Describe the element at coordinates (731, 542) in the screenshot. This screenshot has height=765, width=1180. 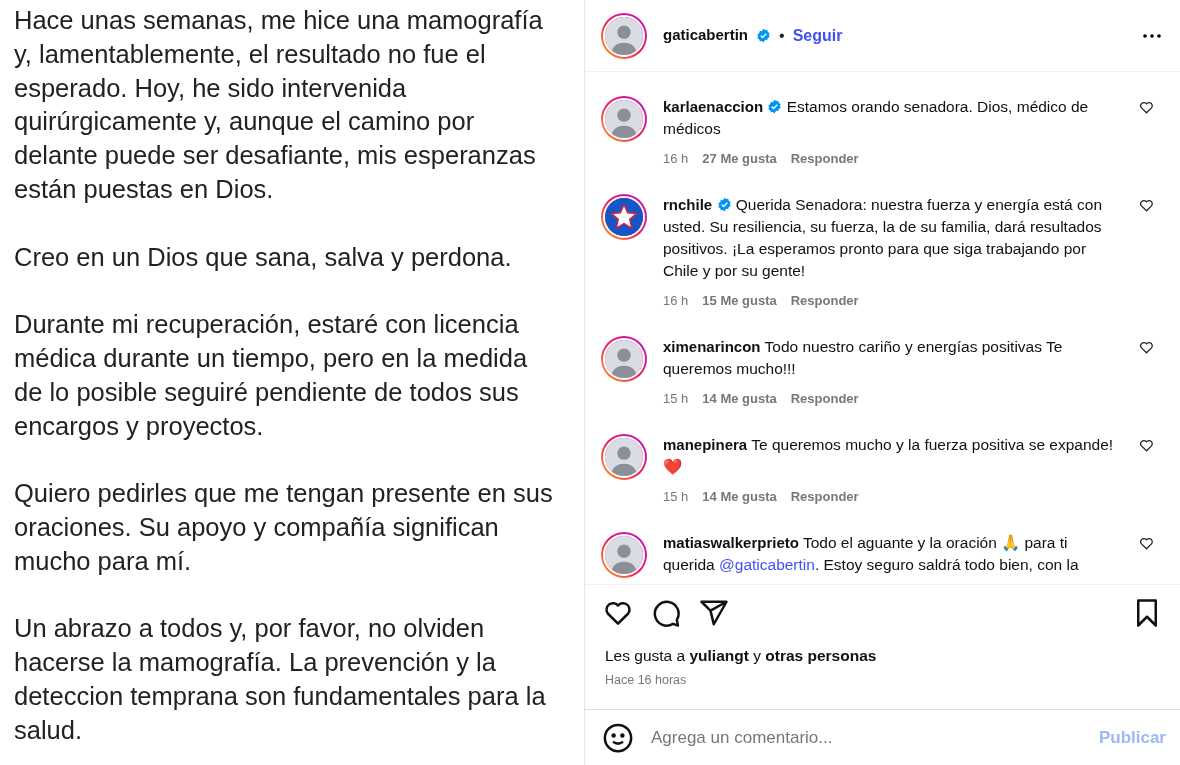
I see `username-link: matiaswalkerprieto` at that location.